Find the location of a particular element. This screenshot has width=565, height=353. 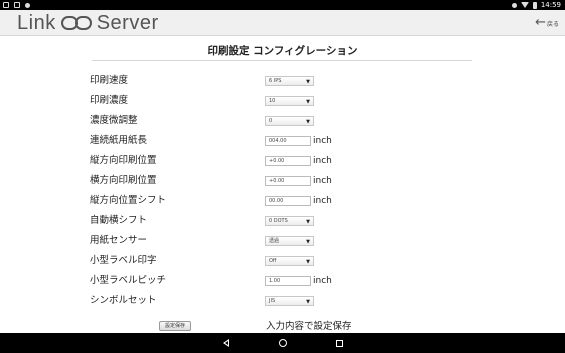

linkserver-logo: Link Server is located at coordinates (88, 23).